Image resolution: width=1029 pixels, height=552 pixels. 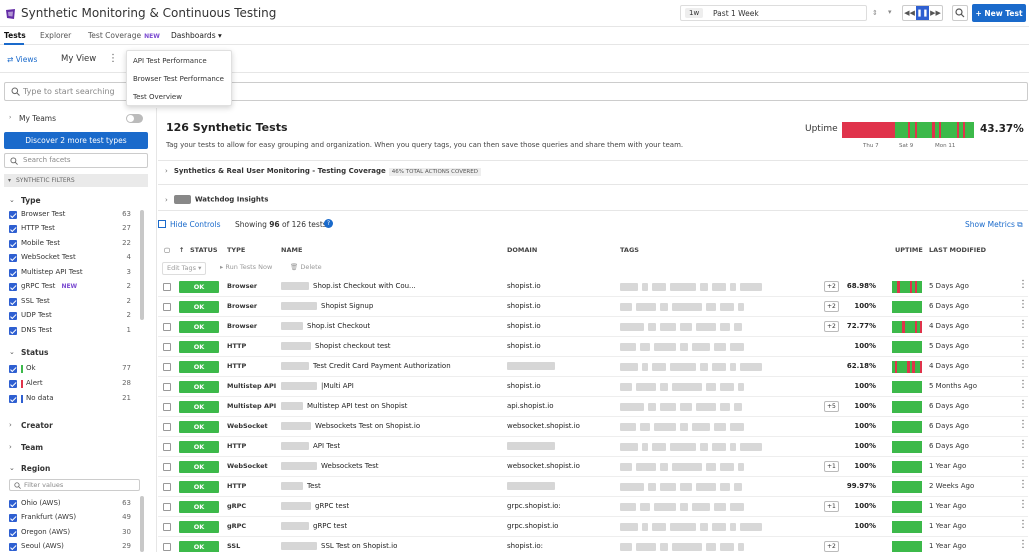 I want to click on chevron-down-icon: ⌄, so click(x=12, y=468).